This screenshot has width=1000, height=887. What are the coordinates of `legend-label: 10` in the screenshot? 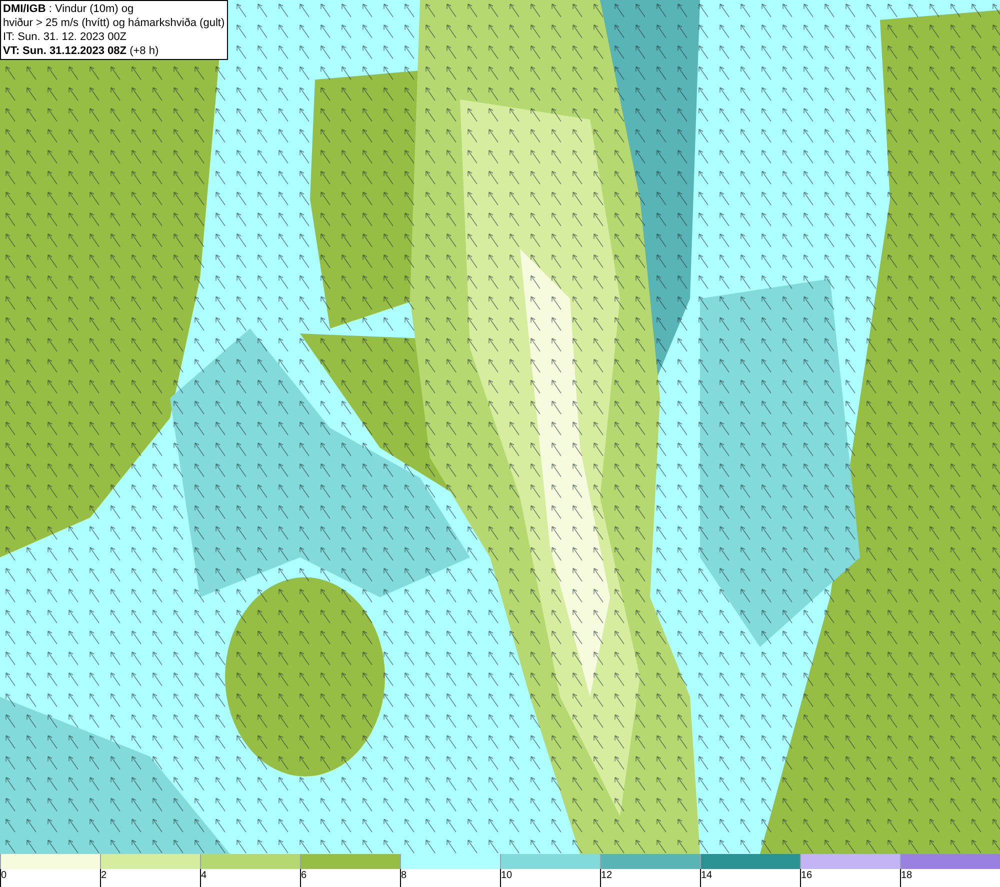 It's located at (507, 876).